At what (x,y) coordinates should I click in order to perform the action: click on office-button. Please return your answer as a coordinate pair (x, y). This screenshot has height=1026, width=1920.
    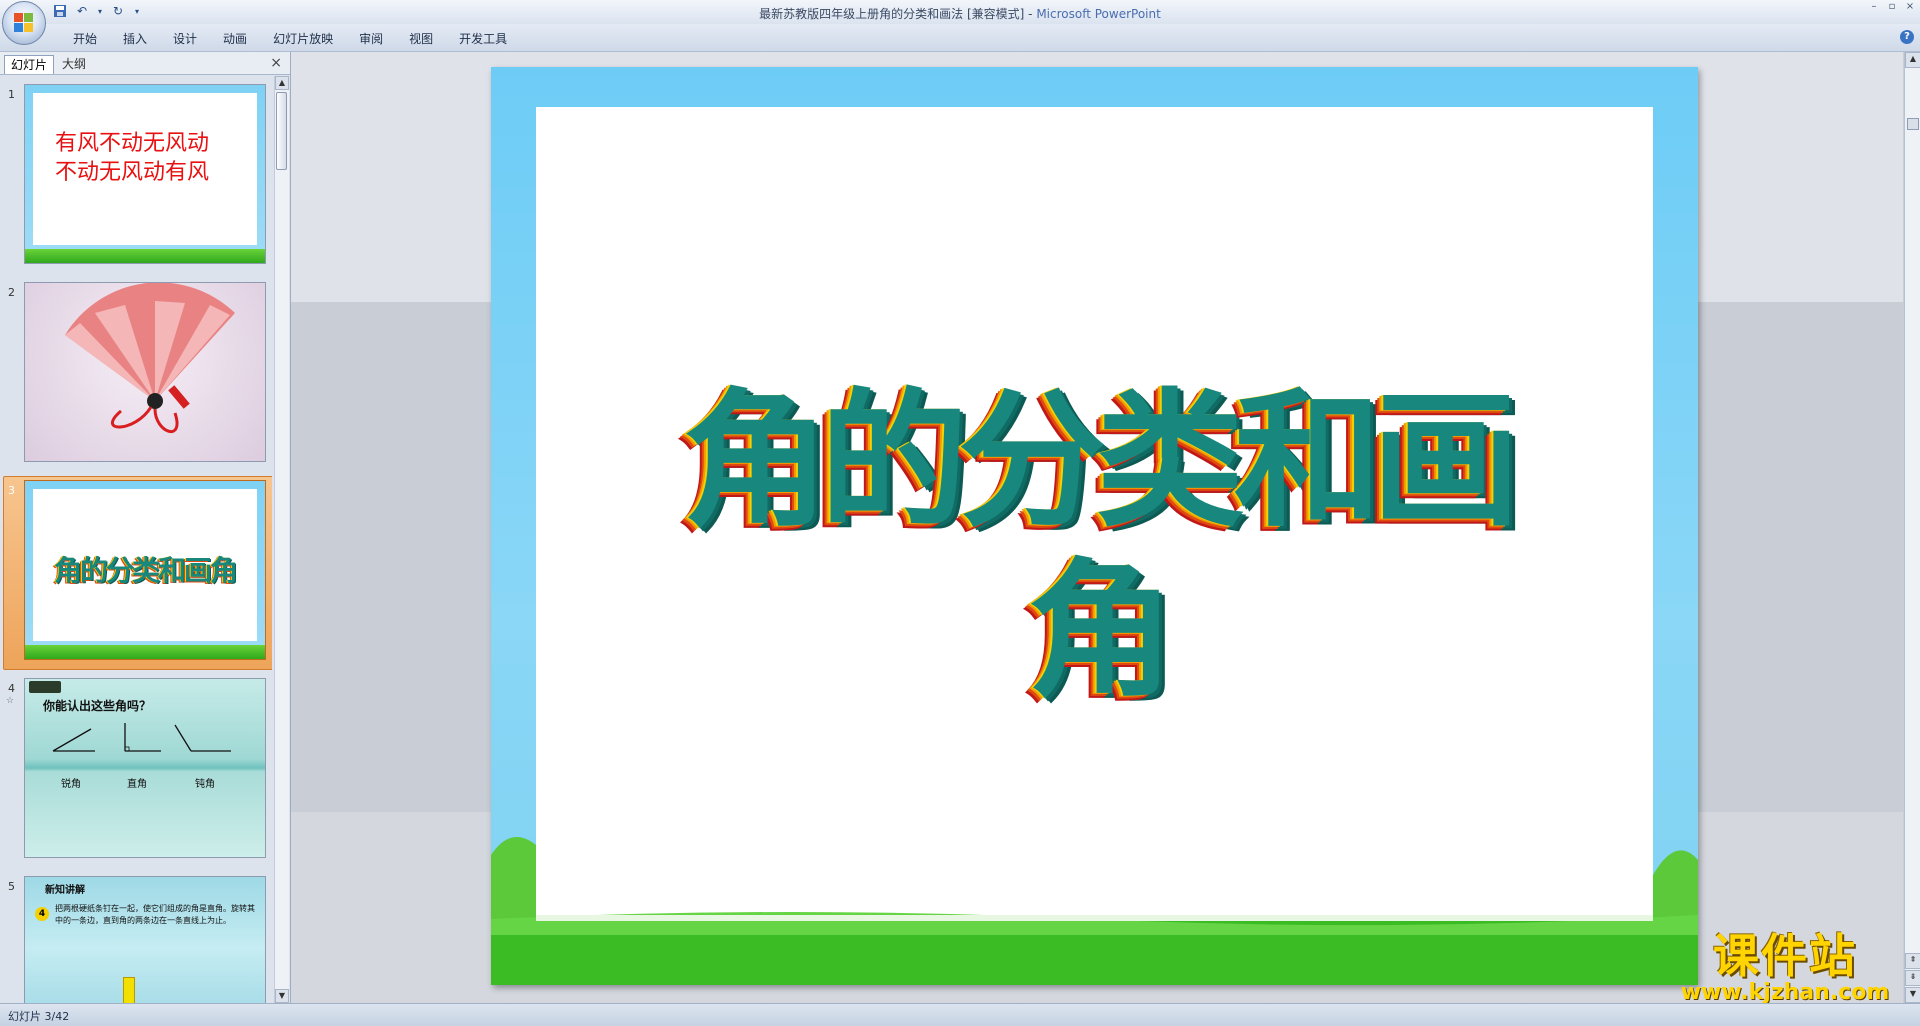
    Looking at the image, I should click on (24, 23).